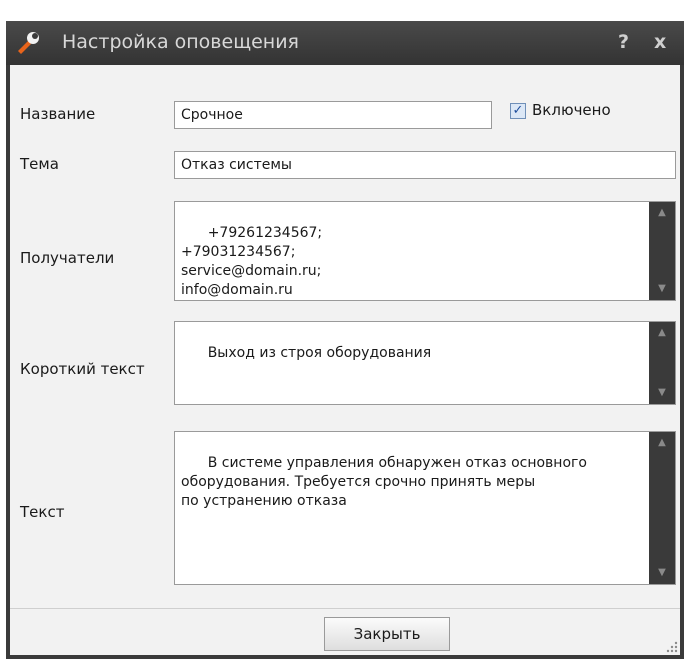 The height and width of the screenshot is (659, 684). I want to click on help-button: ?, so click(623, 42).